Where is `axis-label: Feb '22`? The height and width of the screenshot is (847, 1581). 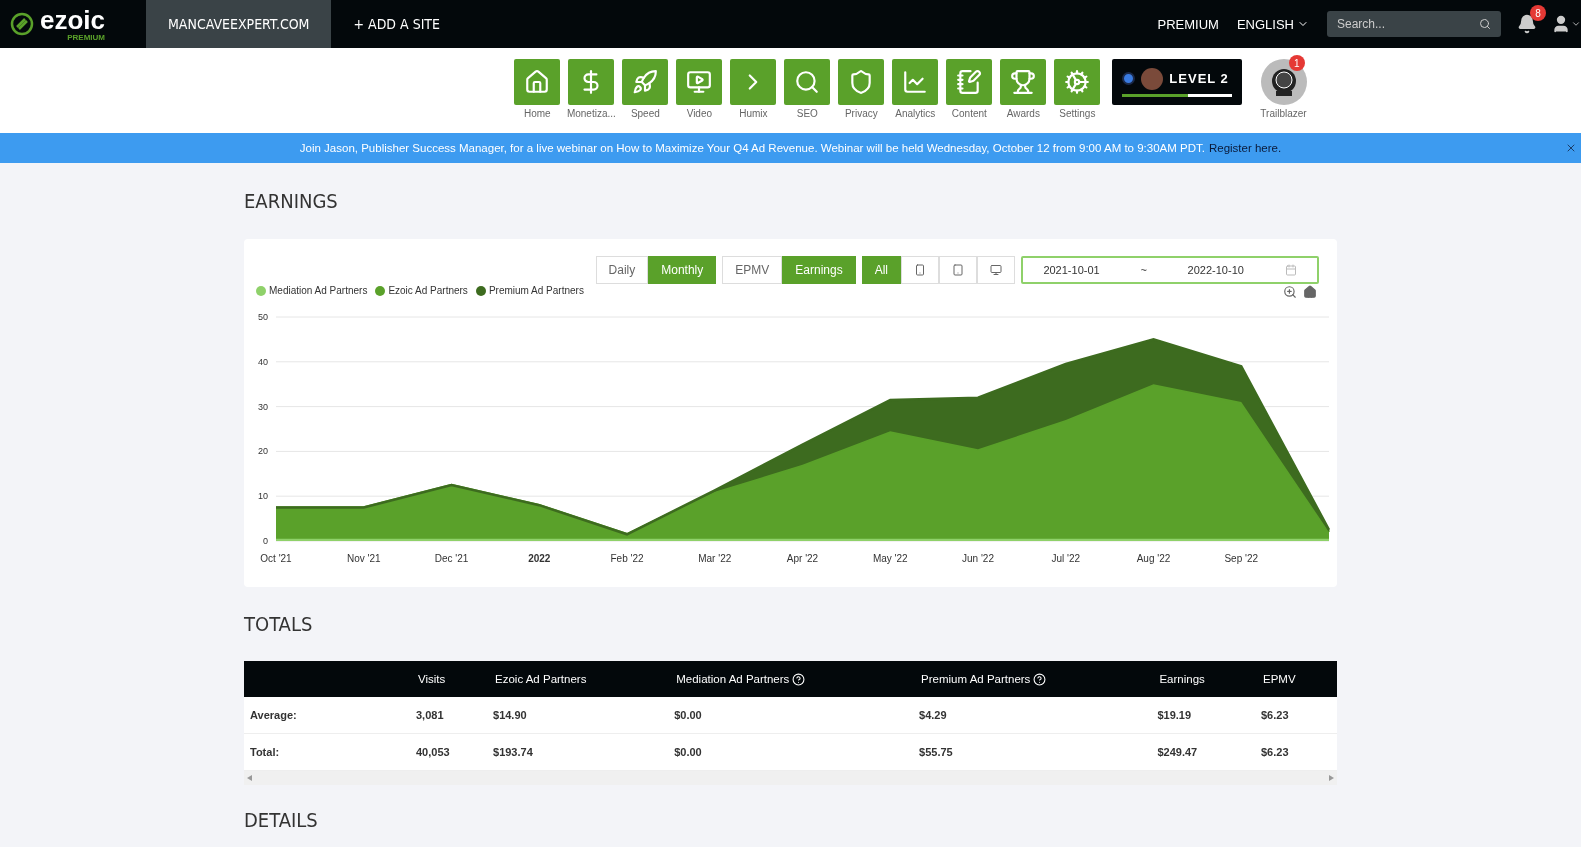
axis-label: Feb '22 is located at coordinates (627, 558).